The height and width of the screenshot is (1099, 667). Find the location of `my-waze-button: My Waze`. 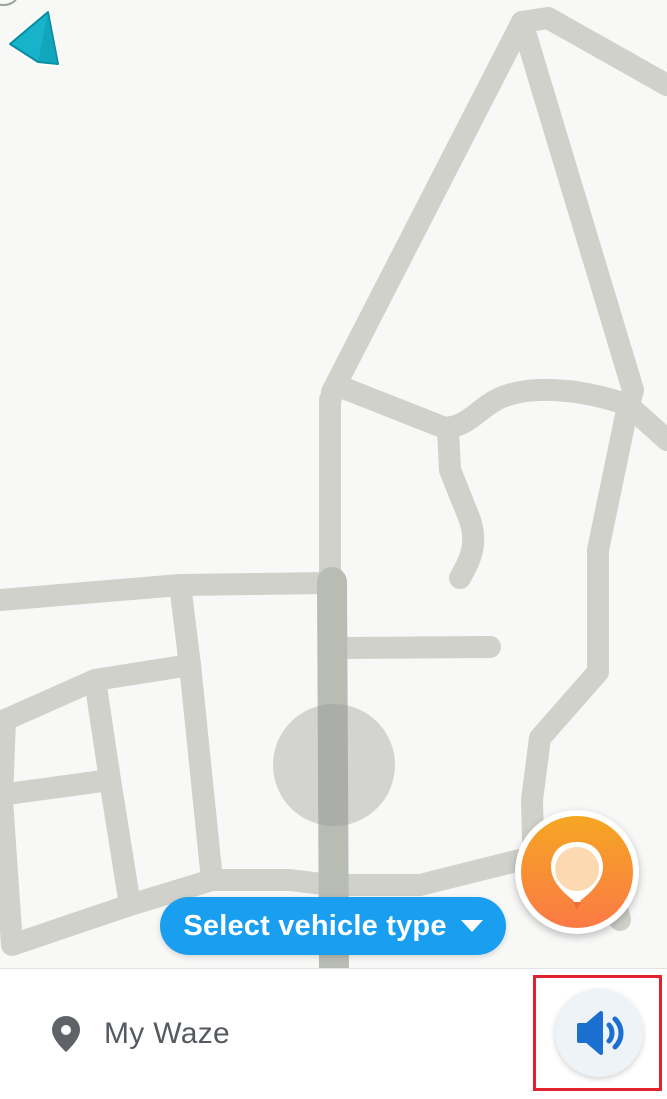

my-waze-button: My Waze is located at coordinates (139, 1034).